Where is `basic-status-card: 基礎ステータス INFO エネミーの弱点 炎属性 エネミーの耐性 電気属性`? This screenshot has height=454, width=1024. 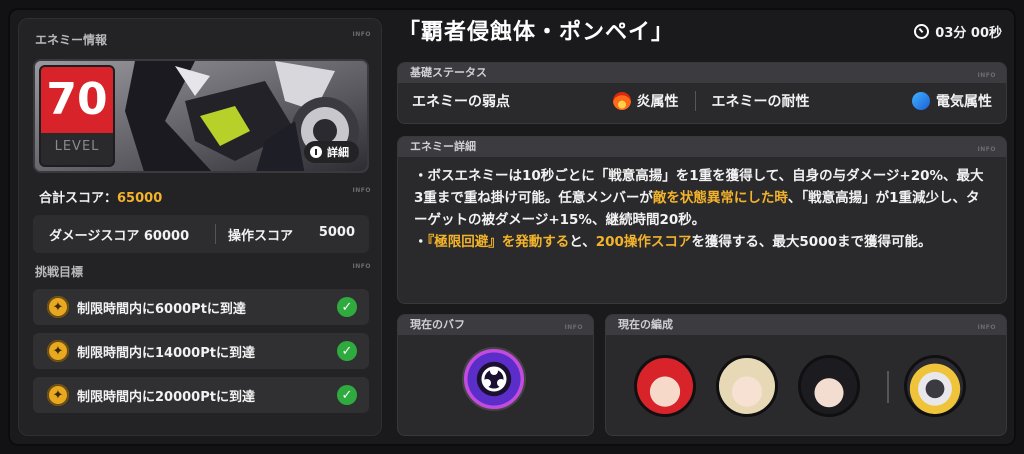 basic-status-card: 基礎ステータス INFO エネミーの弱点 炎属性 エネミーの耐性 電気属性 is located at coordinates (702, 93).